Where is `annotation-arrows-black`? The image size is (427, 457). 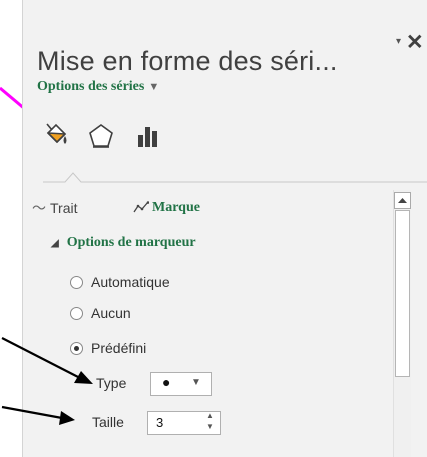 annotation-arrows-black is located at coordinates (47, 381).